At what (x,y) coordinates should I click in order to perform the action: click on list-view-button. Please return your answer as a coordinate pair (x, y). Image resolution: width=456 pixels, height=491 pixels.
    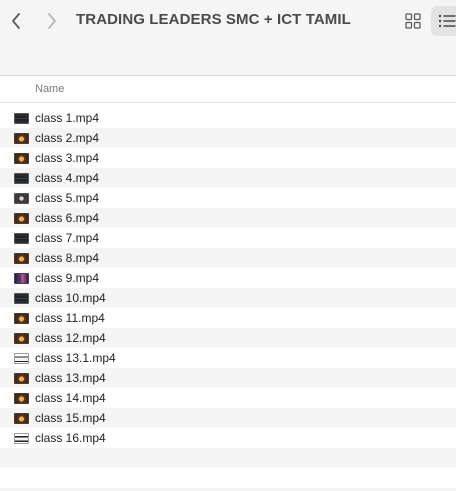
    Looking at the image, I should click on (443, 21).